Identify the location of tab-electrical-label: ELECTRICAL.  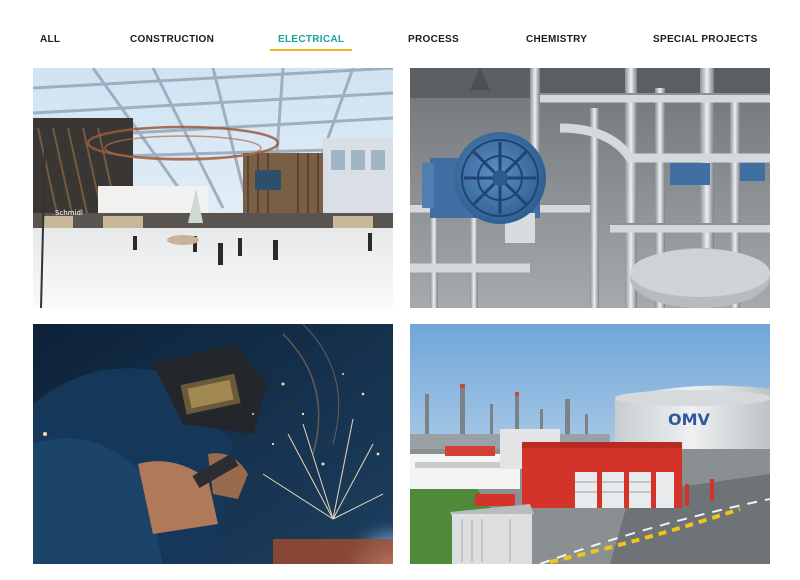
(311, 39).